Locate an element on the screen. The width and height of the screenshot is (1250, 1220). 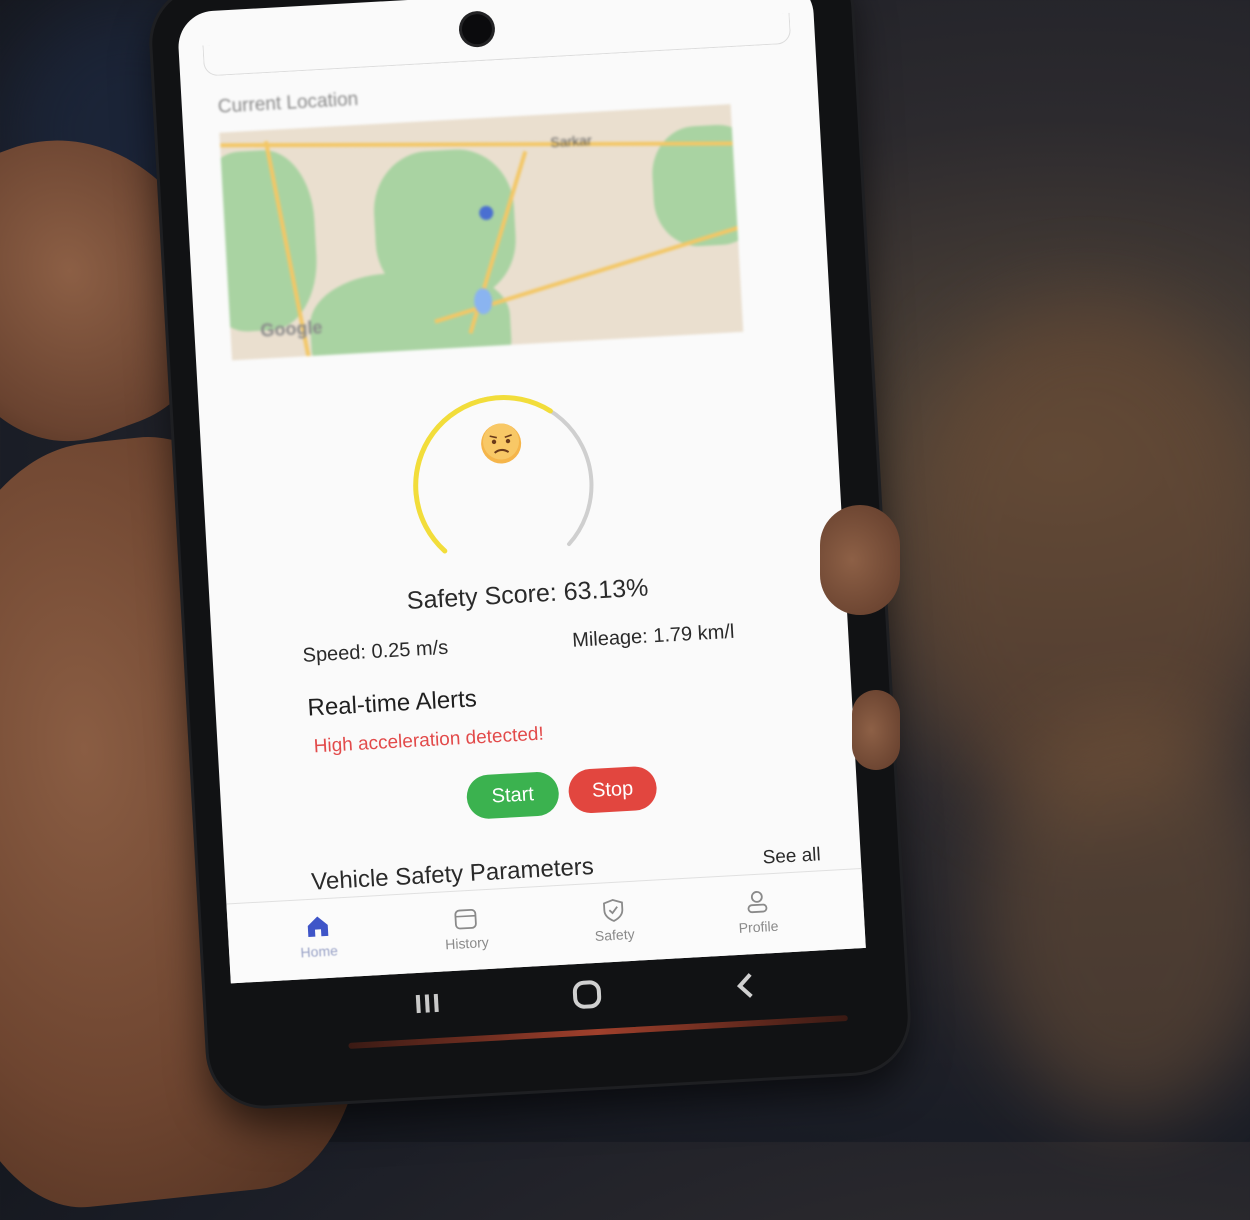
user-icon is located at coordinates (757, 902).